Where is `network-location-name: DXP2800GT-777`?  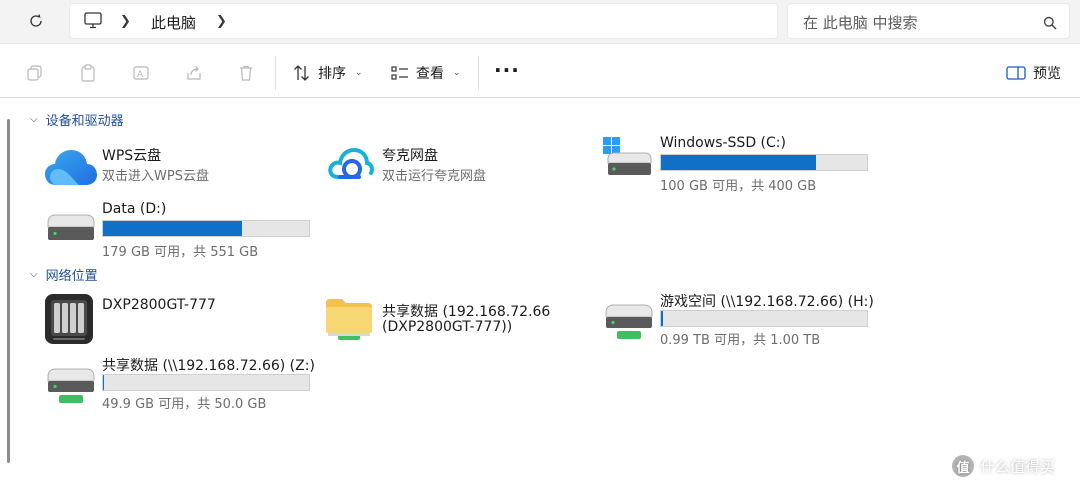 network-location-name: DXP2800GT-777 is located at coordinates (159, 305).